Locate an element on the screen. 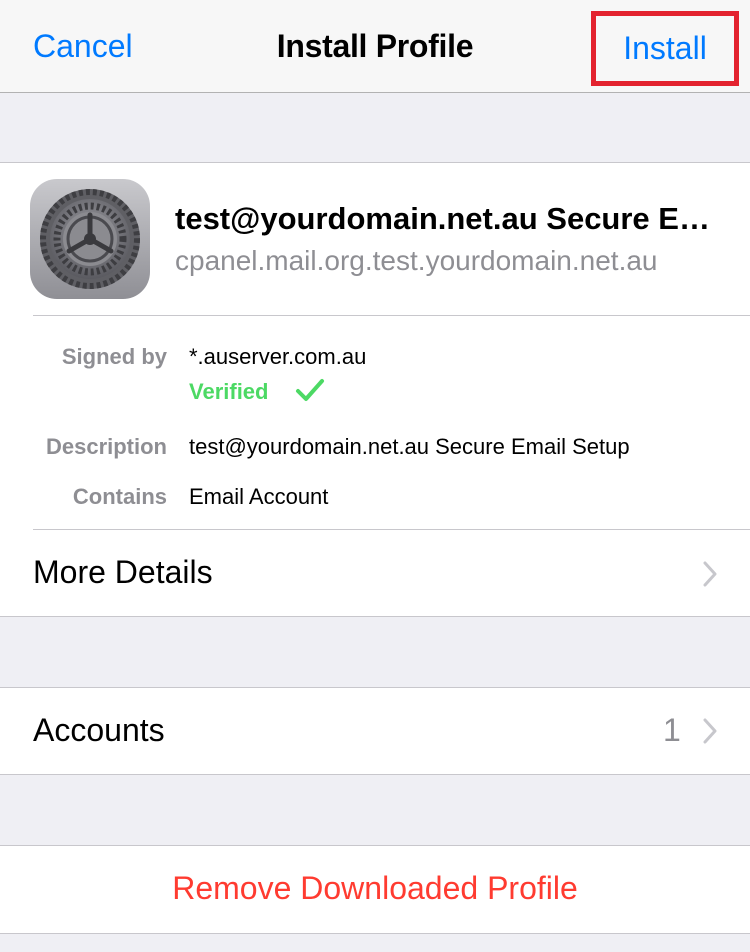 This screenshot has height=952, width=750. signed-by-value: *.auserver.com.au is located at coordinates (278, 356).